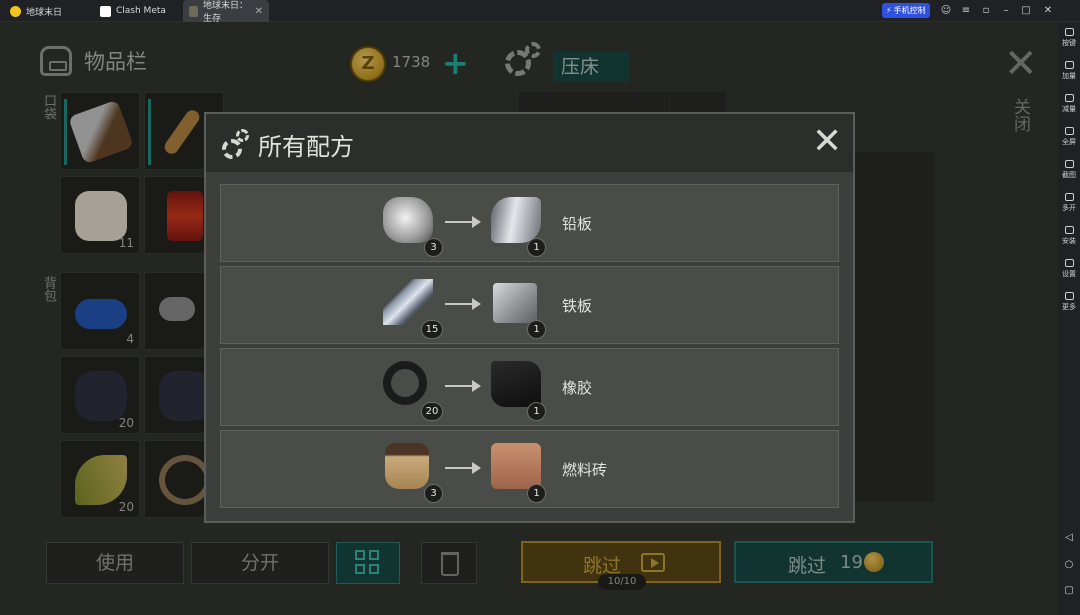  I want to click on scissors-icon, so click(1069, 164).